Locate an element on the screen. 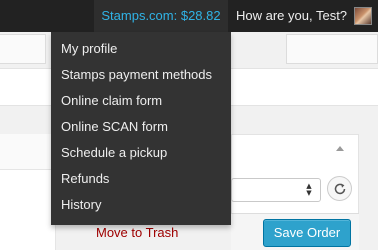  save-order-button: Save Order is located at coordinates (307, 233).